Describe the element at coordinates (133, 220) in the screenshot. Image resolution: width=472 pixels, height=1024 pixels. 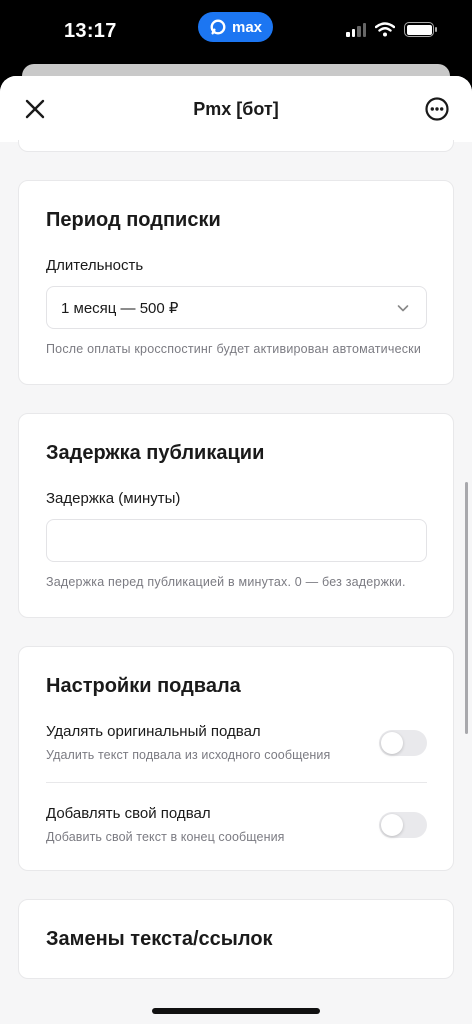
I see `subscription-title: Период подписки` at that location.